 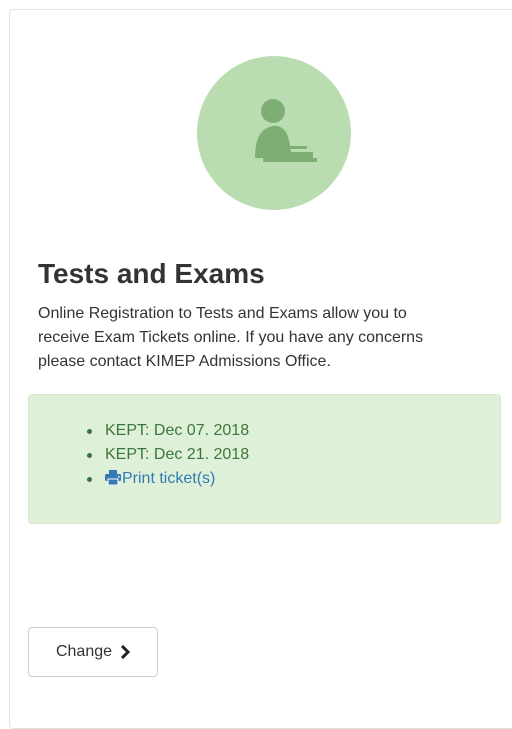 I want to click on list-item: KEPT: Dec 07. 2018, so click(x=165, y=431).